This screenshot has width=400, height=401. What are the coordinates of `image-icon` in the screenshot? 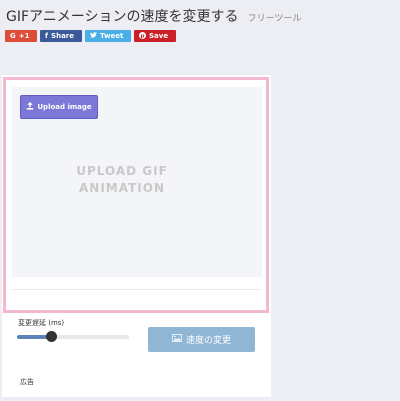 It's located at (177, 339).